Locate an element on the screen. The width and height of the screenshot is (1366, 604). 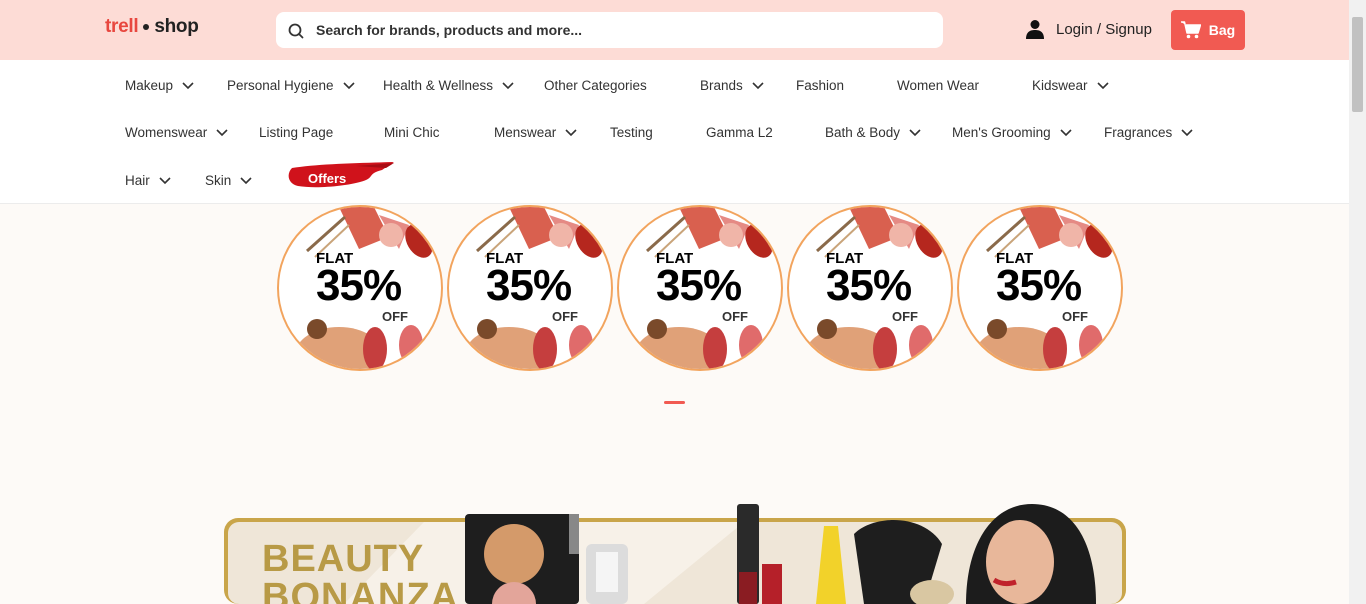
offers-link: Offers is located at coordinates (342, 176).